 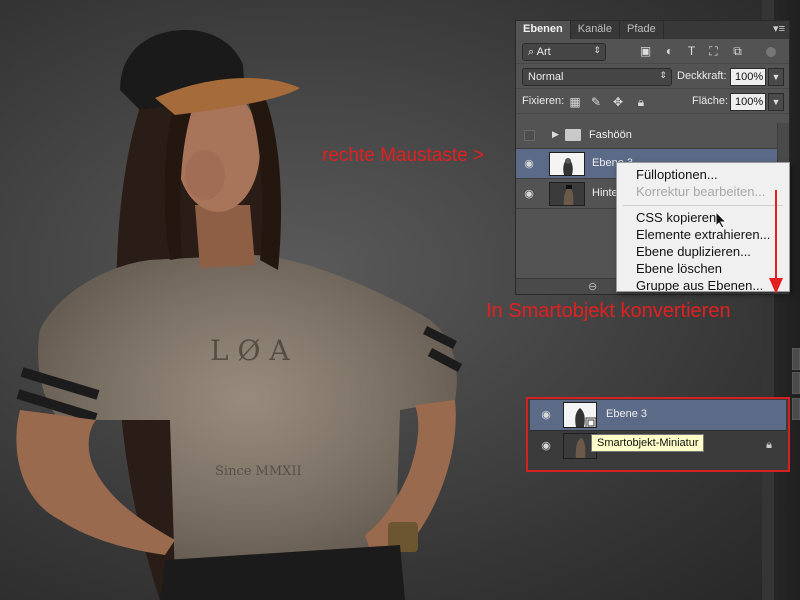 I want to click on filter-toggle-switch, so click(x=771, y=52).